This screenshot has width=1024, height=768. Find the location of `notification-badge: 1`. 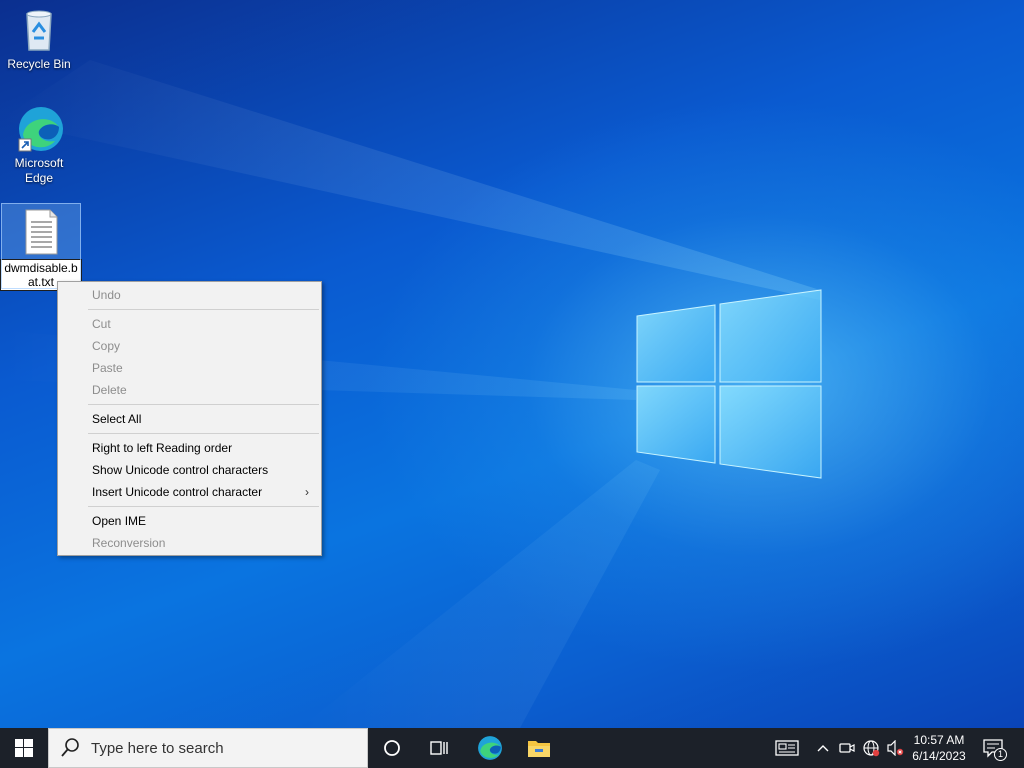

notification-badge: 1 is located at coordinates (1000, 754).